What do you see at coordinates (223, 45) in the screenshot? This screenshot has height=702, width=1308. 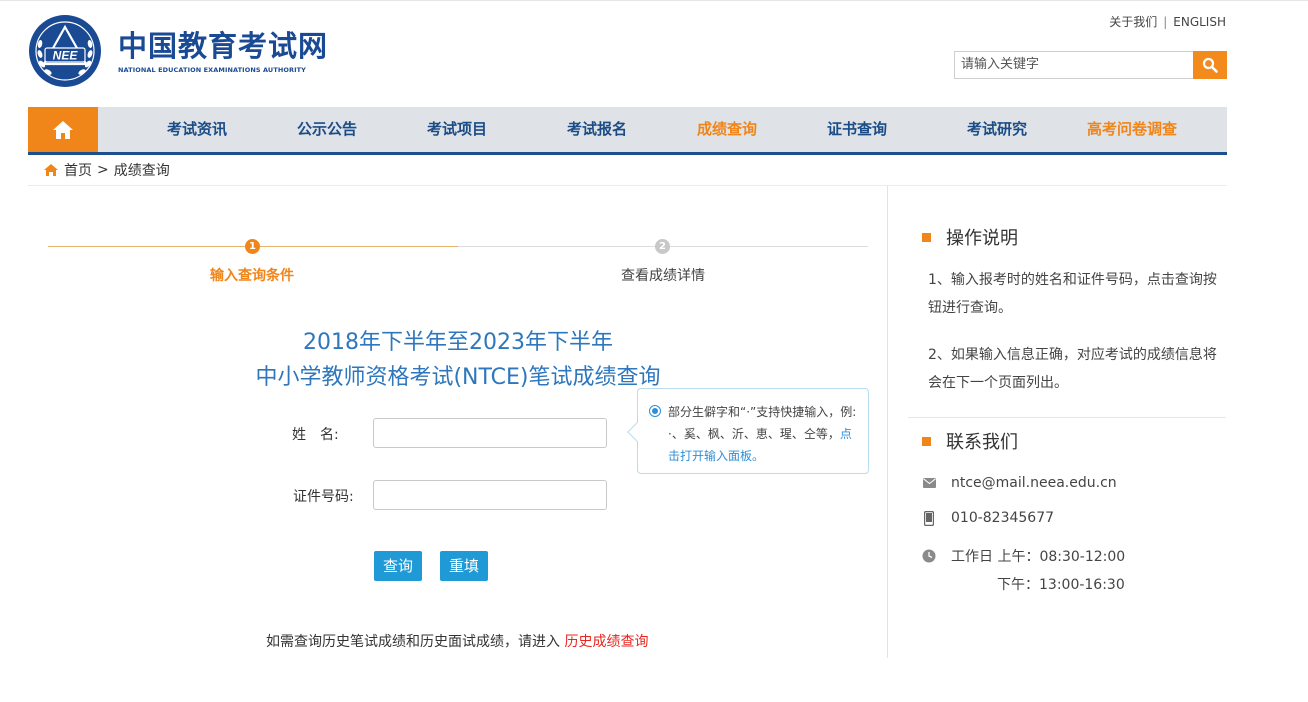 I see `logo-title: 中国教育考试网` at bounding box center [223, 45].